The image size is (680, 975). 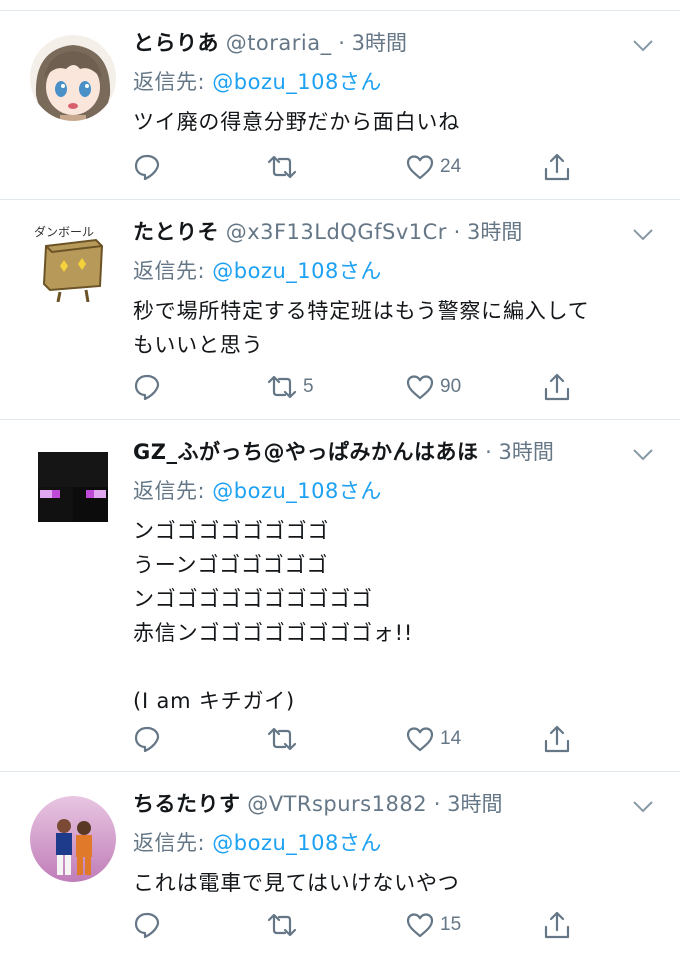 I want to click on like-count: 24, so click(x=451, y=166).